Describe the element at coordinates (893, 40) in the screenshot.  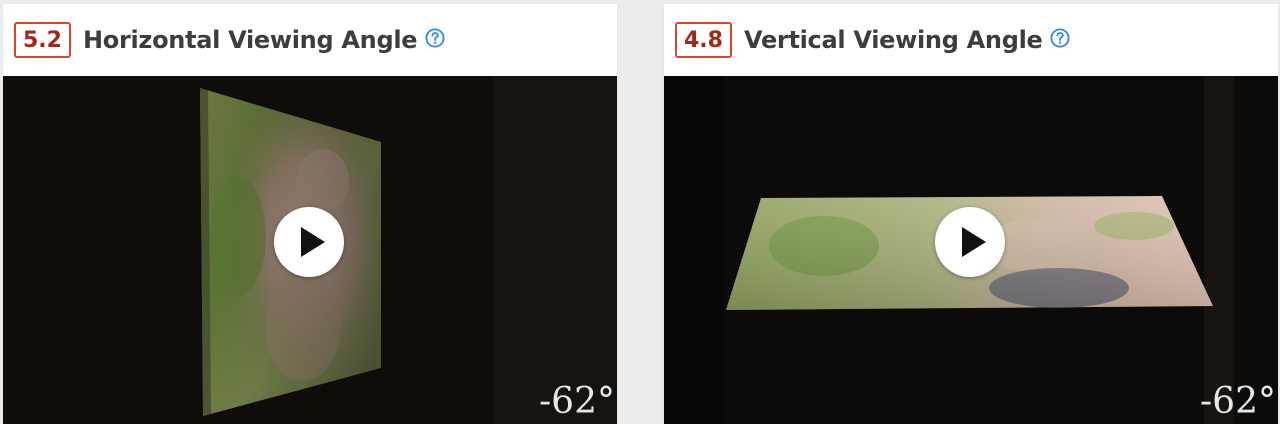
I see `card-title: Vertical Viewing Angle` at that location.